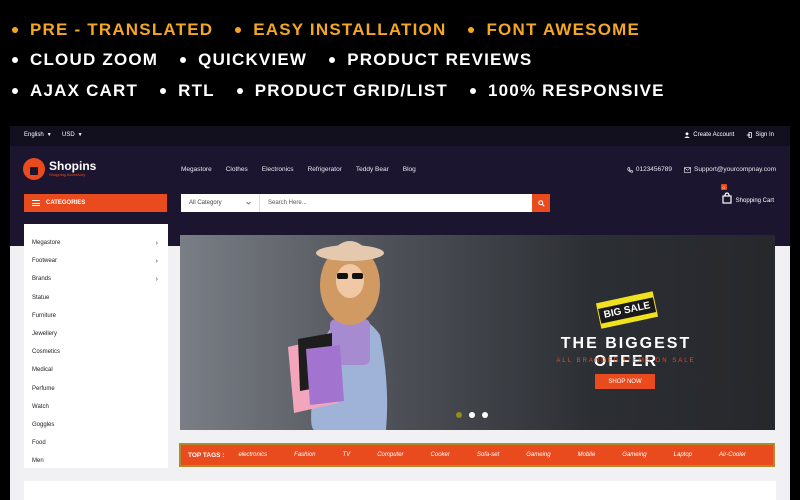 The width and height of the screenshot is (800, 500). I want to click on create-account-label: Create Account, so click(714, 135).